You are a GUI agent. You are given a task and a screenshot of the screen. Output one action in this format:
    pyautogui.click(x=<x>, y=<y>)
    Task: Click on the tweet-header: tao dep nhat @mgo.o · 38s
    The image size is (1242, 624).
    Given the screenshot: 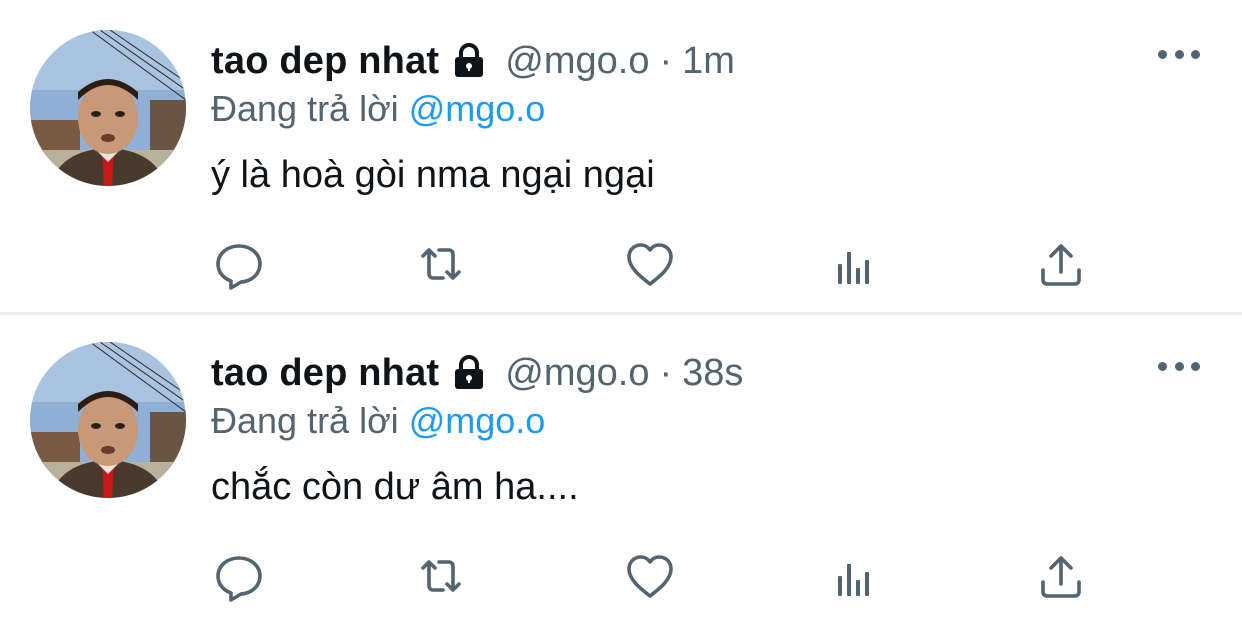 What is the action you would take?
    pyautogui.click(x=477, y=373)
    